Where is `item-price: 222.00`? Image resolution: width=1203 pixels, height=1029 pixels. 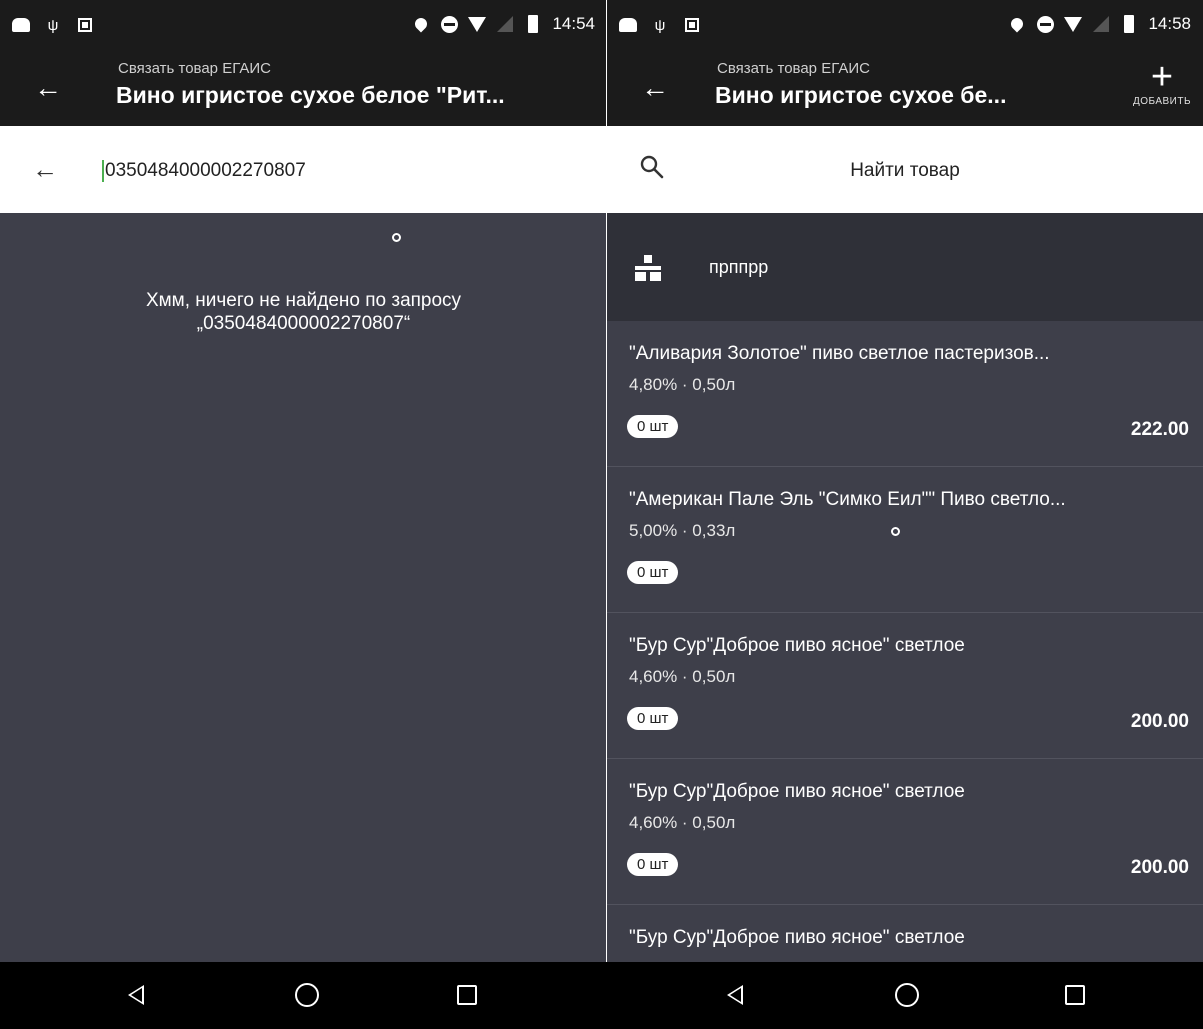 item-price: 222.00 is located at coordinates (1159, 429).